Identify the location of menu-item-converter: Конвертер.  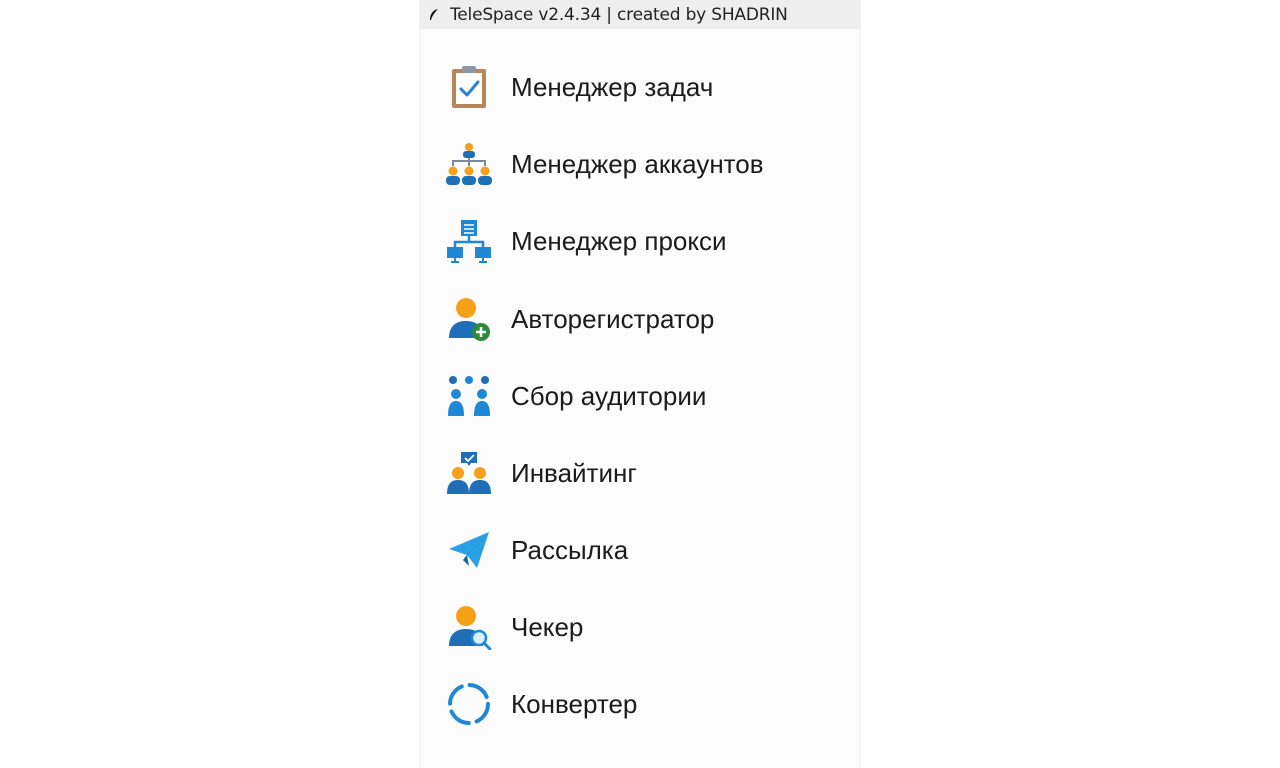
(640, 704).